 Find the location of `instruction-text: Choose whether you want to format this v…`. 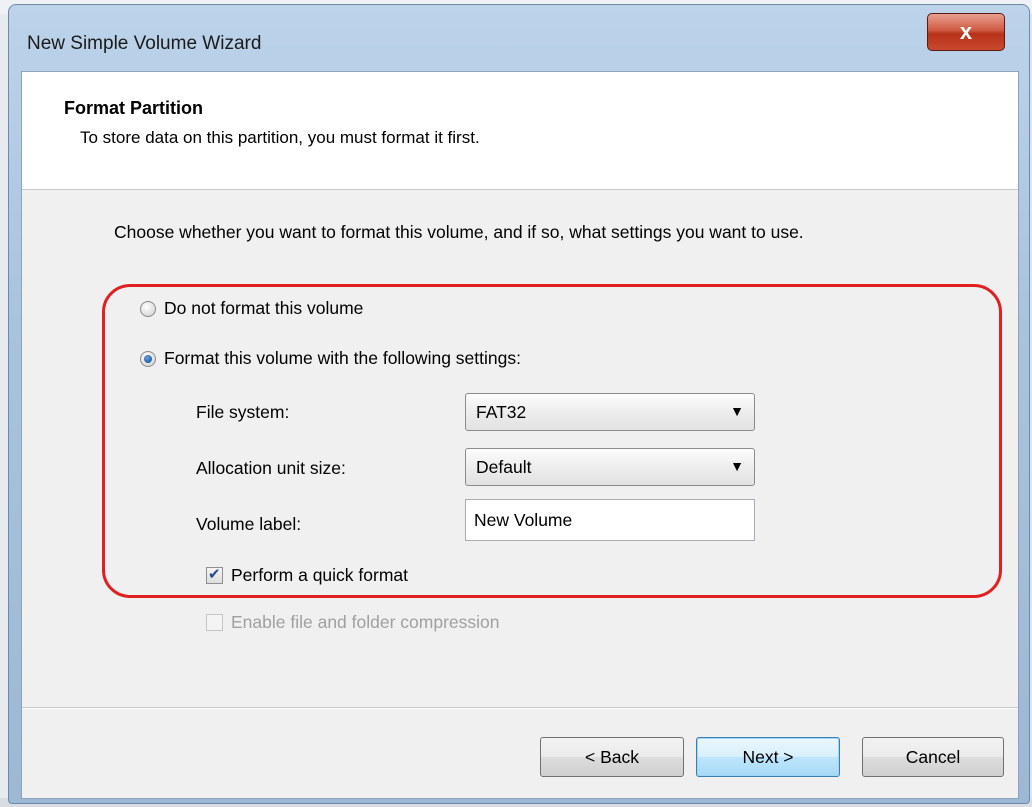

instruction-text: Choose whether you want to format this v… is located at coordinates (459, 232).